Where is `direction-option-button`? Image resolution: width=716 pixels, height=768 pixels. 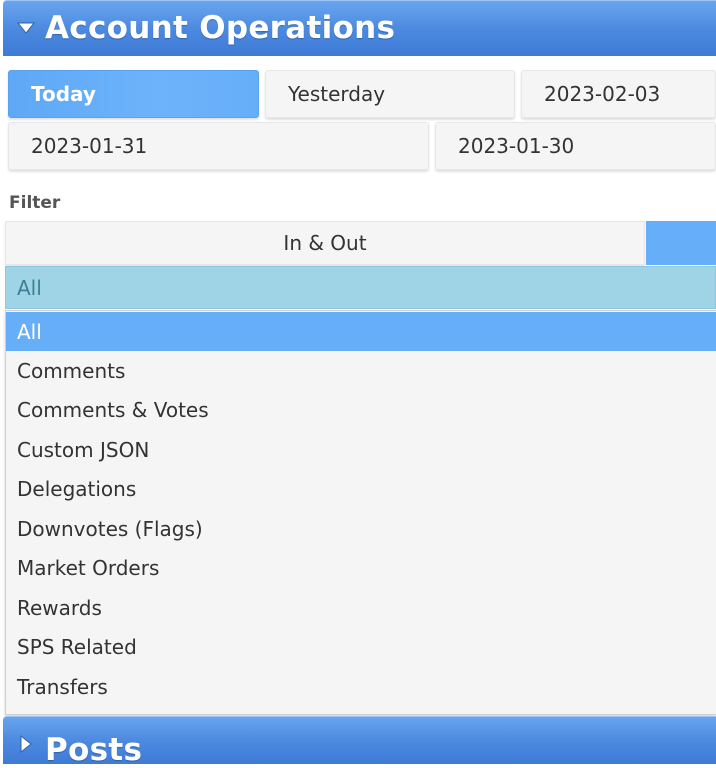 direction-option-button is located at coordinates (681, 243).